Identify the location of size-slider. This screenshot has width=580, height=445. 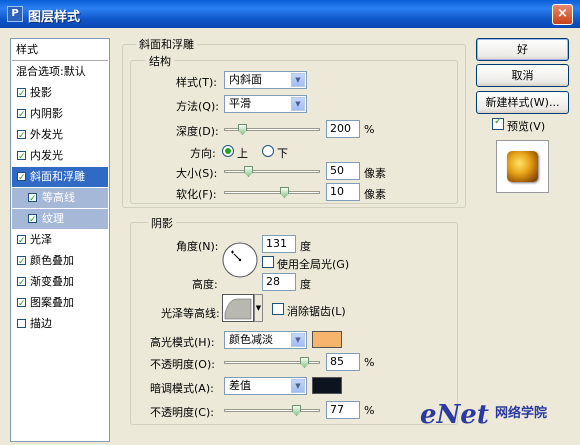
(272, 171).